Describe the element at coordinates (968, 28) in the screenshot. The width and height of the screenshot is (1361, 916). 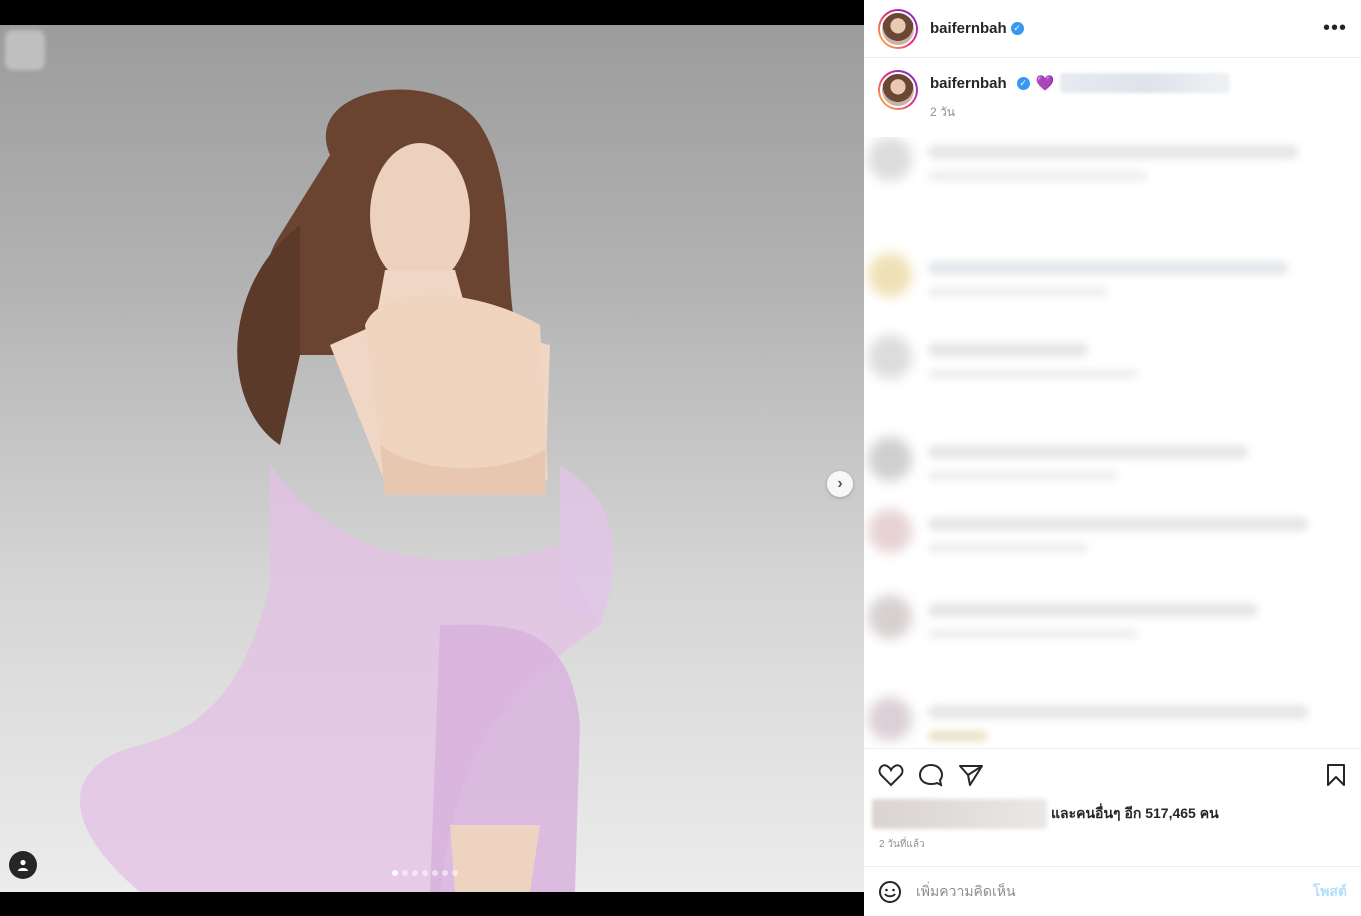
I see `author-username: baifernbah` at that location.